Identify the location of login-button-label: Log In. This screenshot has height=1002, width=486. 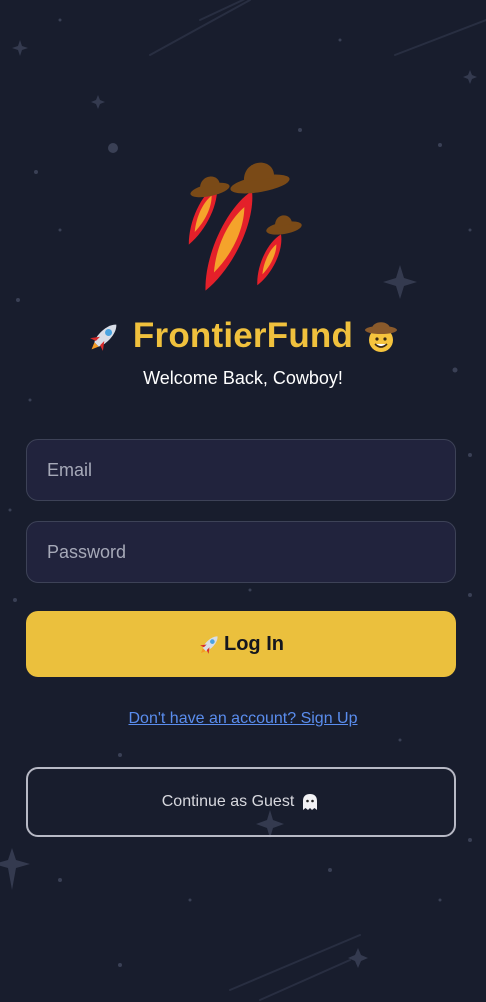
(254, 643).